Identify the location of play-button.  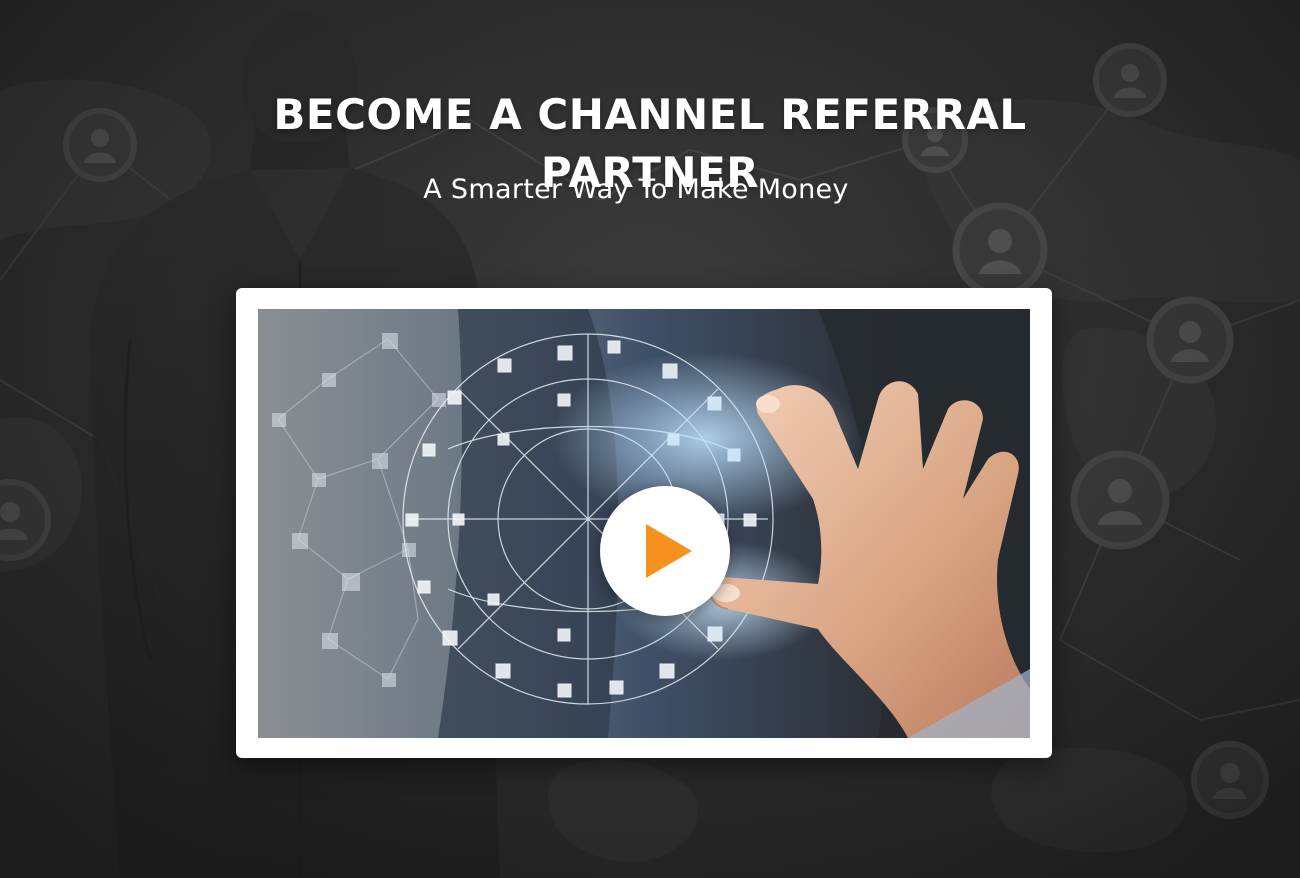
(665, 551).